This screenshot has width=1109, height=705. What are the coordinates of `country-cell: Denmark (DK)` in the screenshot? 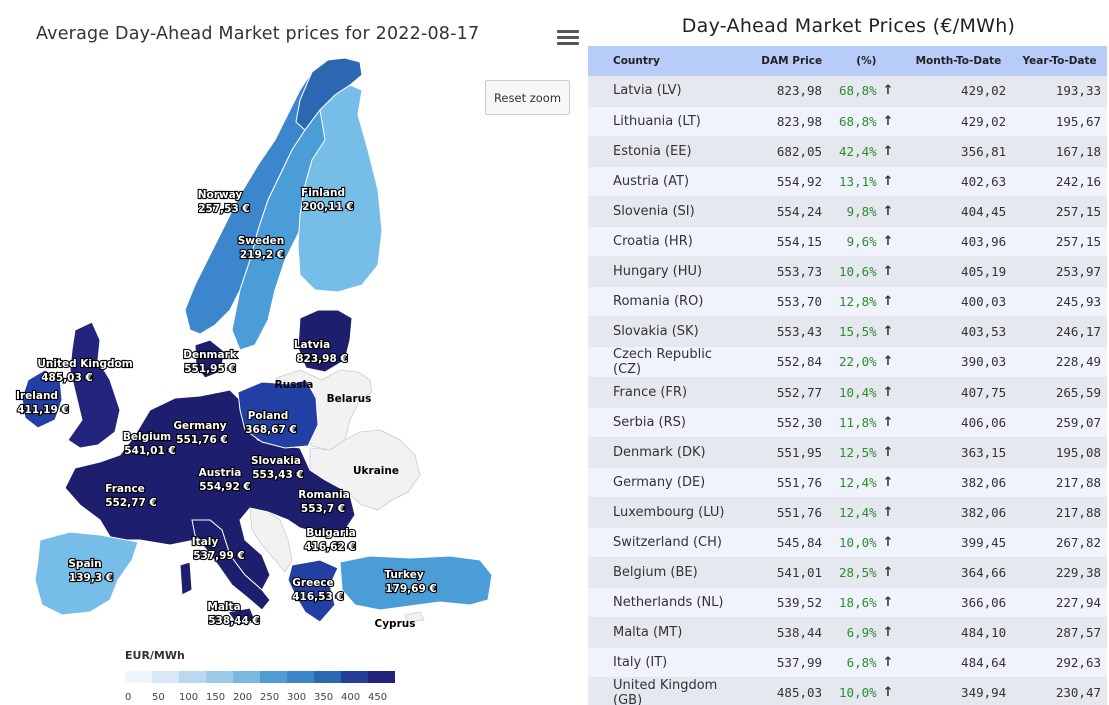 It's located at (668, 452).